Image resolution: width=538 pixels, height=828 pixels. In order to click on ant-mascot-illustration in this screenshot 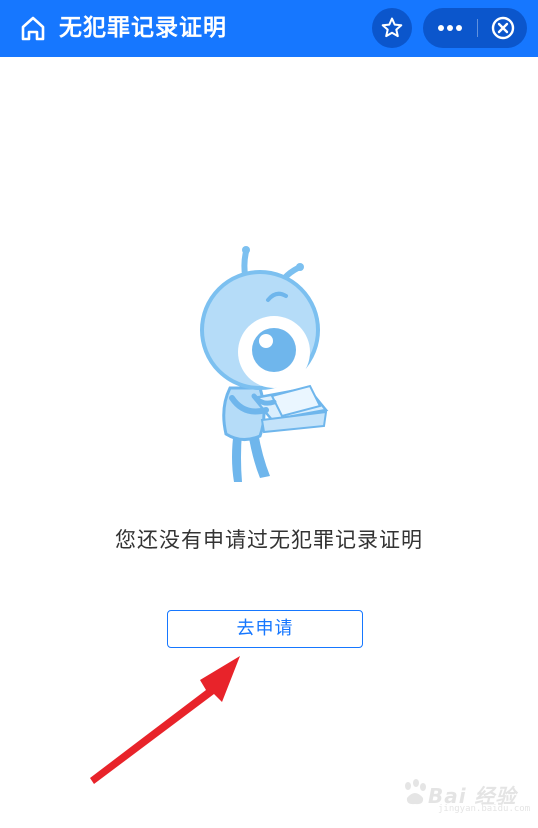, I will do `click(264, 364)`.